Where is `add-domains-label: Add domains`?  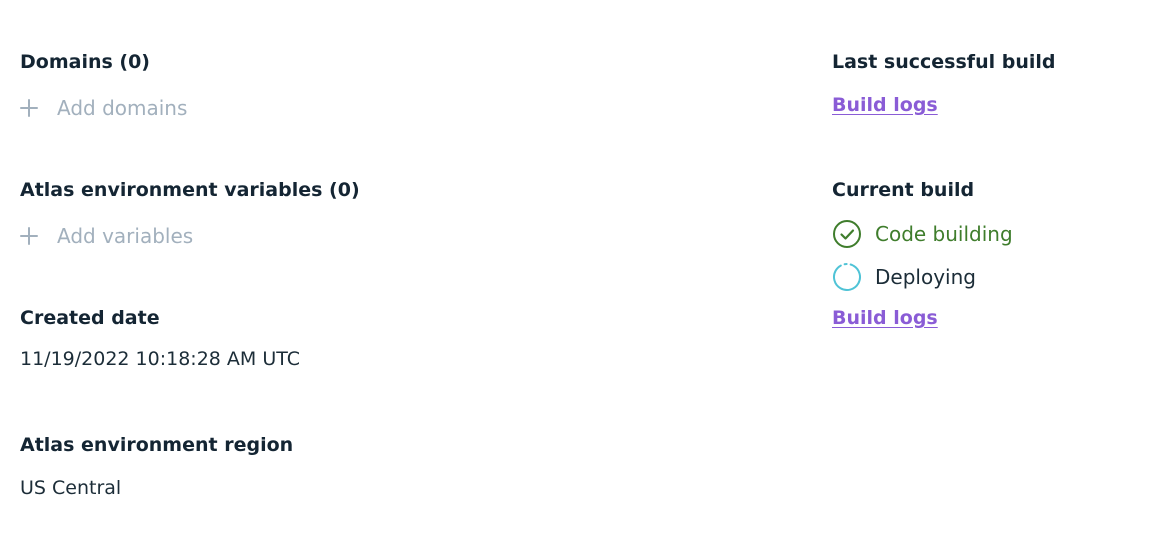
add-domains-label: Add domains is located at coordinates (122, 108).